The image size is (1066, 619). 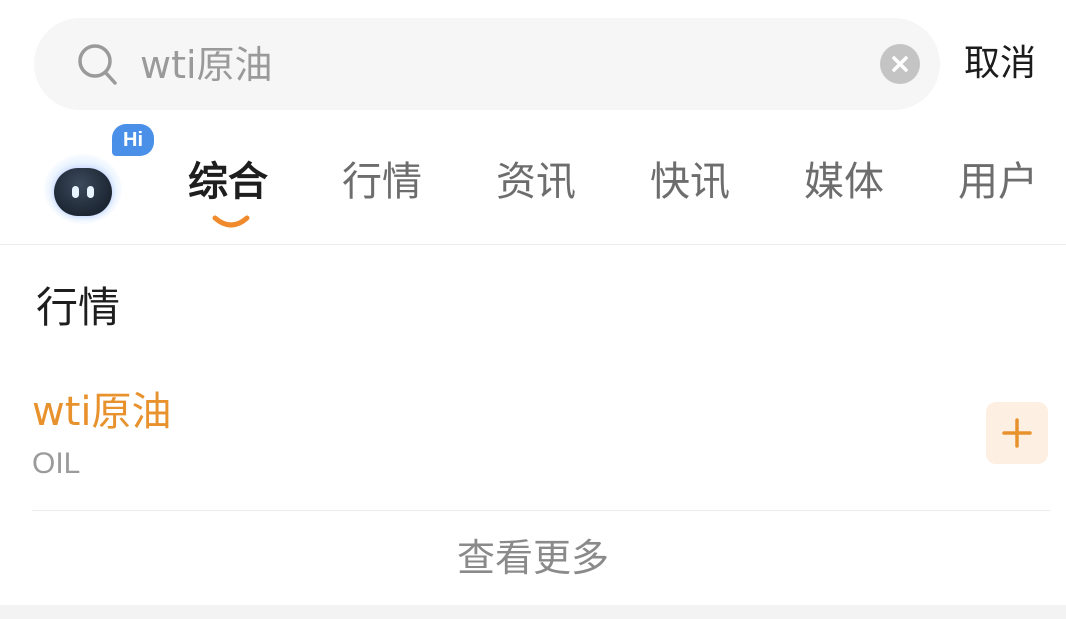 What do you see at coordinates (500, 65) in the screenshot?
I see `search-input` at bounding box center [500, 65].